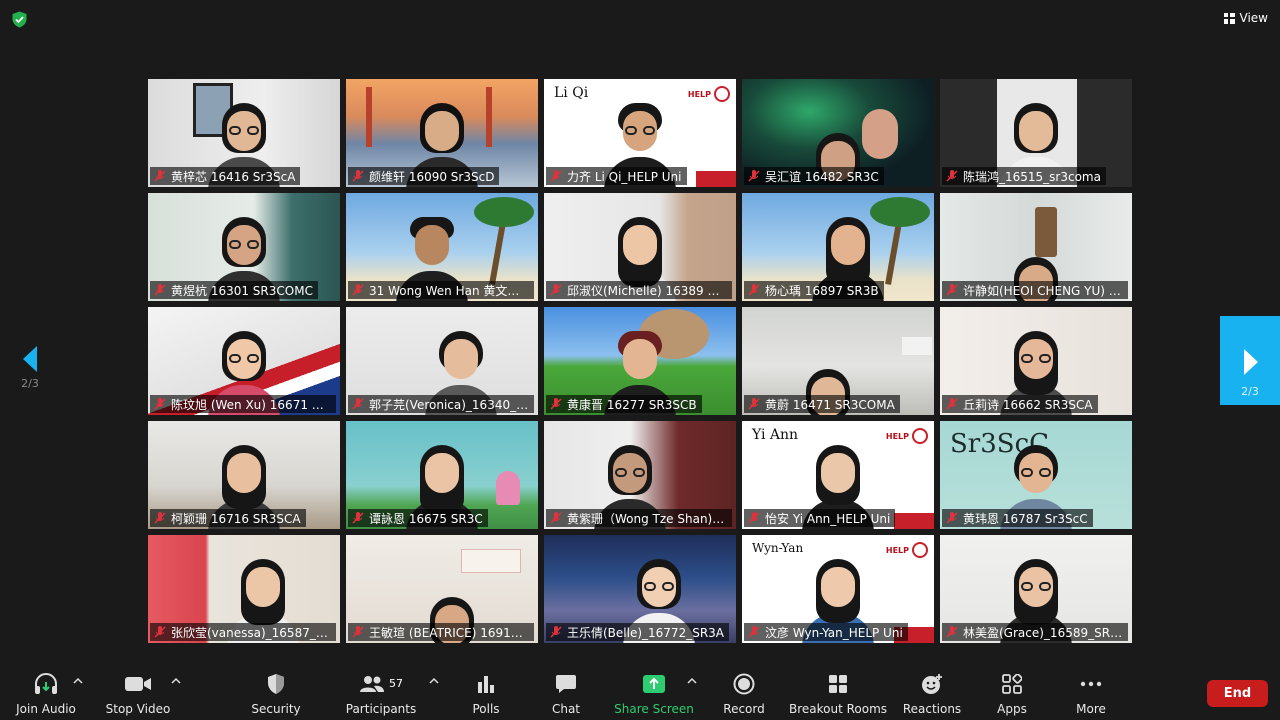 This screenshot has width=1280, height=720. Describe the element at coordinates (244, 133) in the screenshot. I see `participant-tile: 黄梓芯 16416 Sr3ScA` at that location.